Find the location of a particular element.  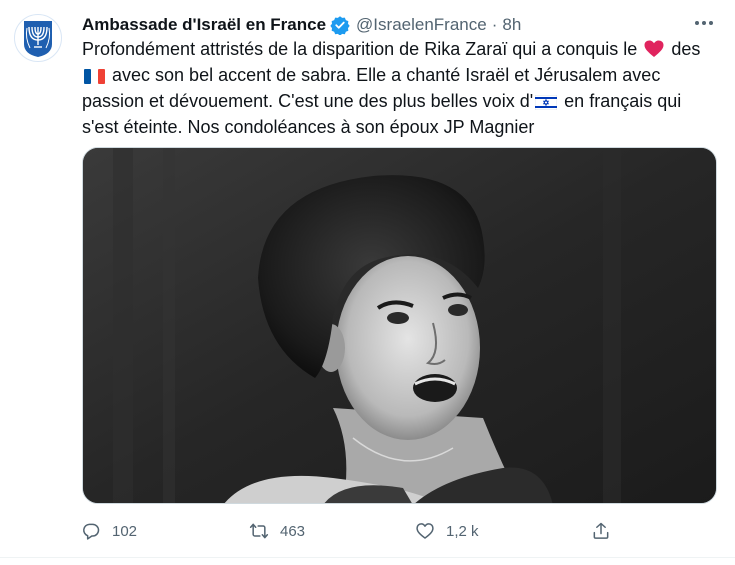

flag-israel-icon is located at coordinates (546, 104).